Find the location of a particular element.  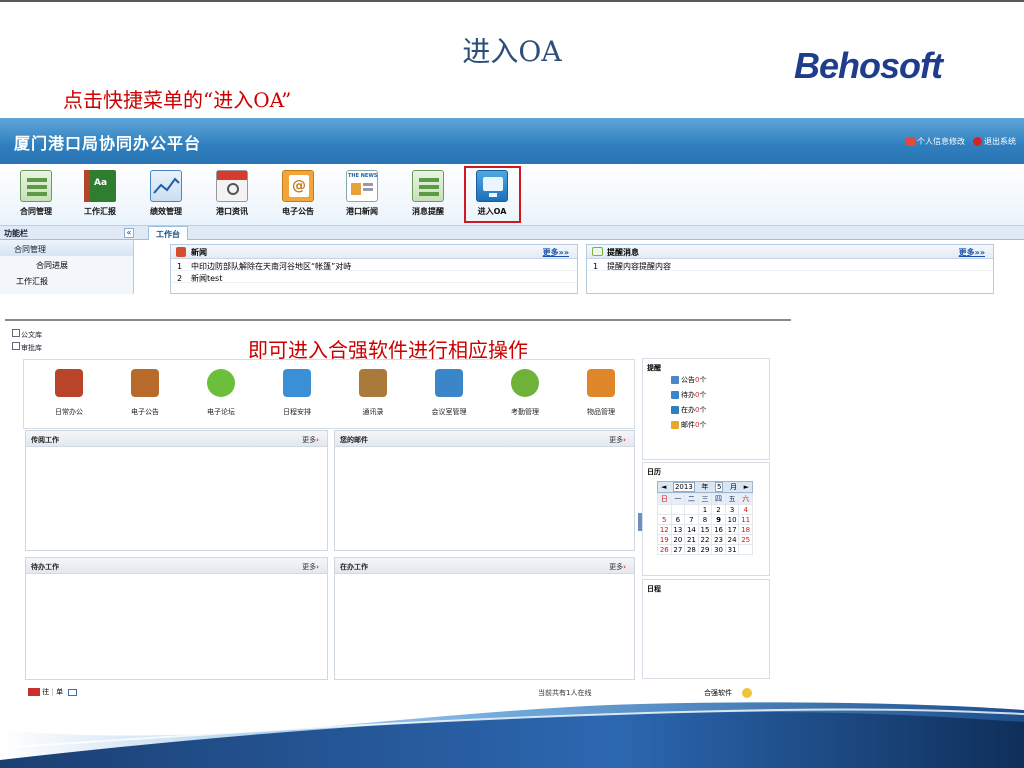

weekday: 日 is located at coordinates (664, 499).